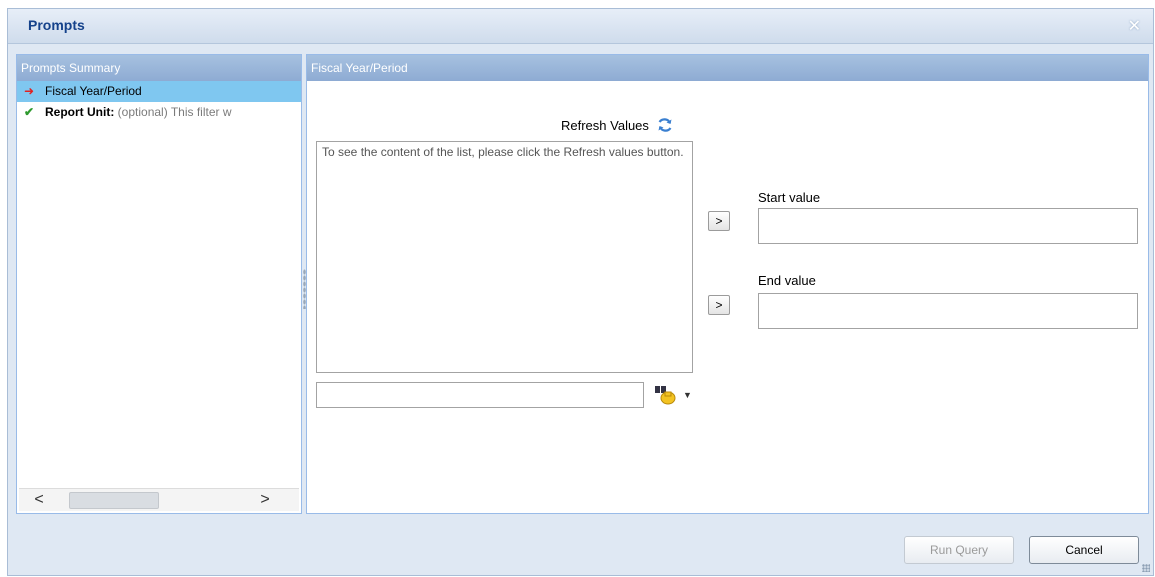 The image size is (1155, 577). I want to click on scroll-thumb, so click(114, 500).